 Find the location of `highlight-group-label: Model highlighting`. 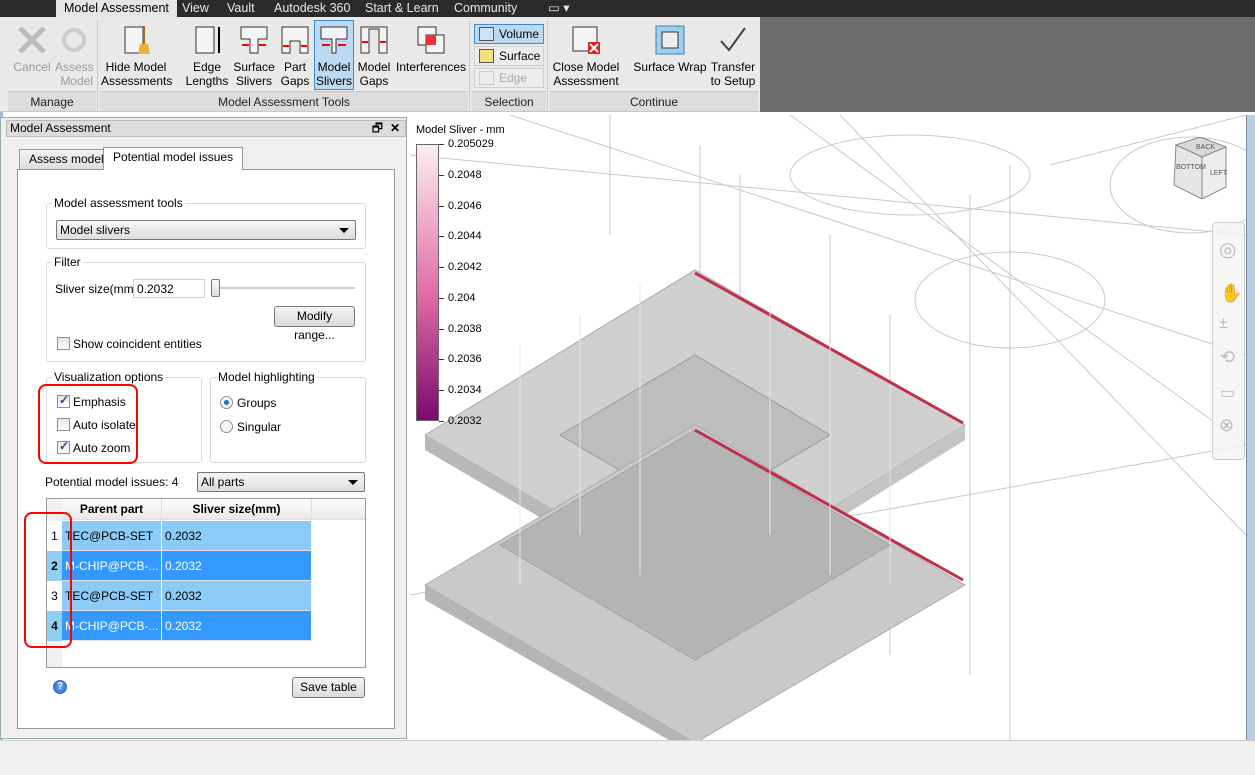

highlight-group-label: Model highlighting is located at coordinates (266, 377).